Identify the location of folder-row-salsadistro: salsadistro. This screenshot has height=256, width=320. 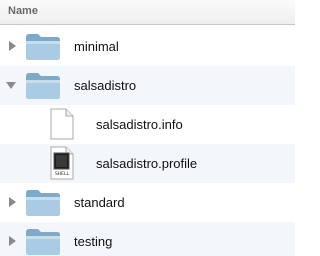
(147, 85).